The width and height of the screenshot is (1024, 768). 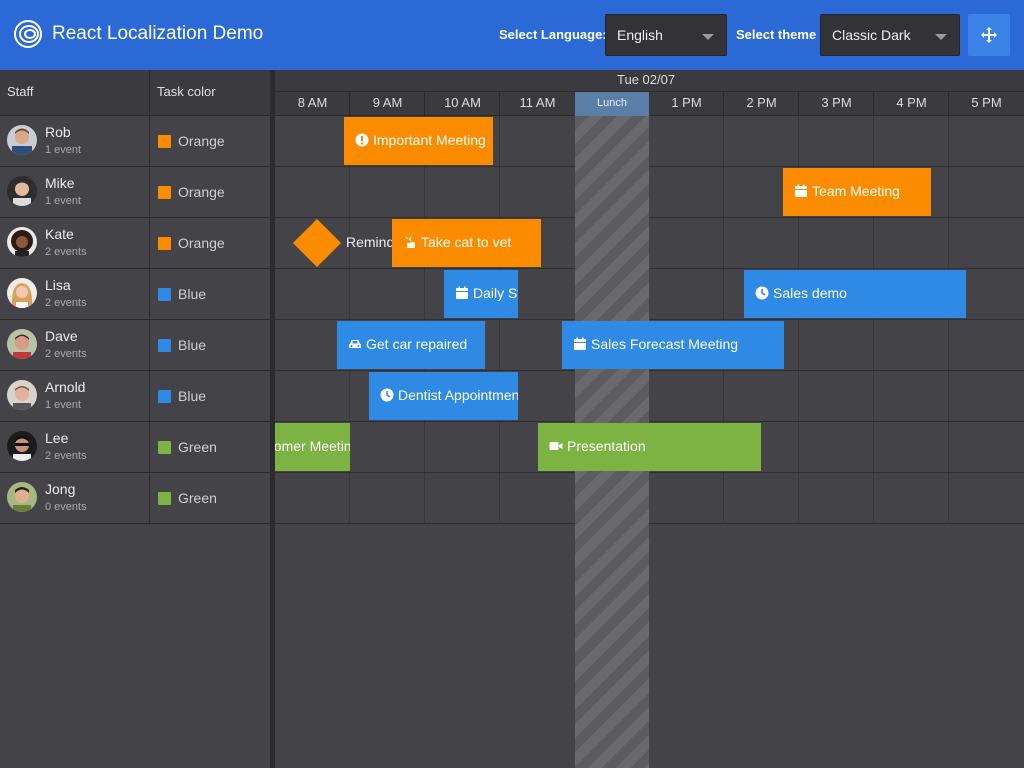 I want to click on hour-label: 2 PM, so click(x=761, y=102).